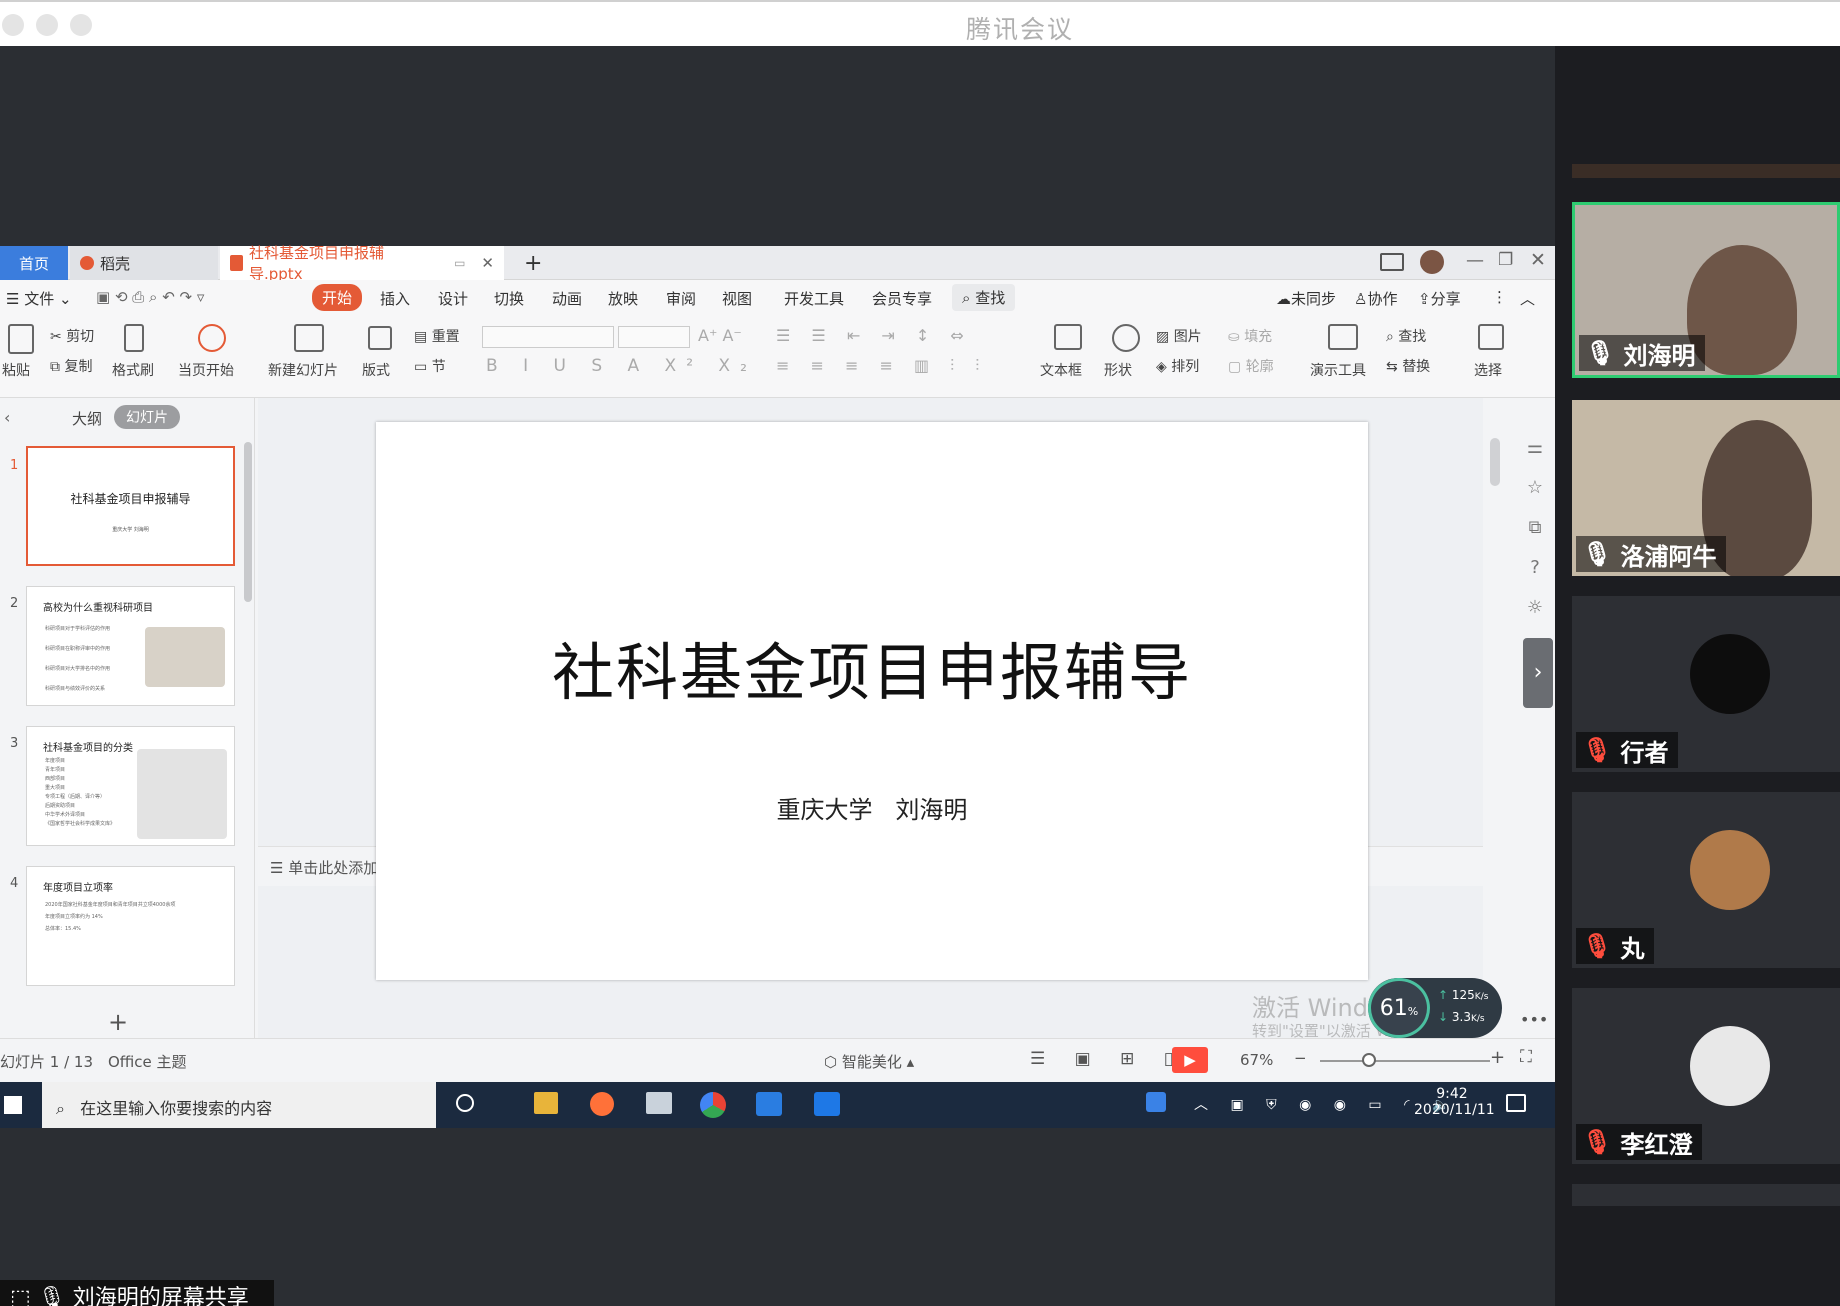  Describe the element at coordinates (1475, 260) in the screenshot. I see `minimize-icon: —` at that location.